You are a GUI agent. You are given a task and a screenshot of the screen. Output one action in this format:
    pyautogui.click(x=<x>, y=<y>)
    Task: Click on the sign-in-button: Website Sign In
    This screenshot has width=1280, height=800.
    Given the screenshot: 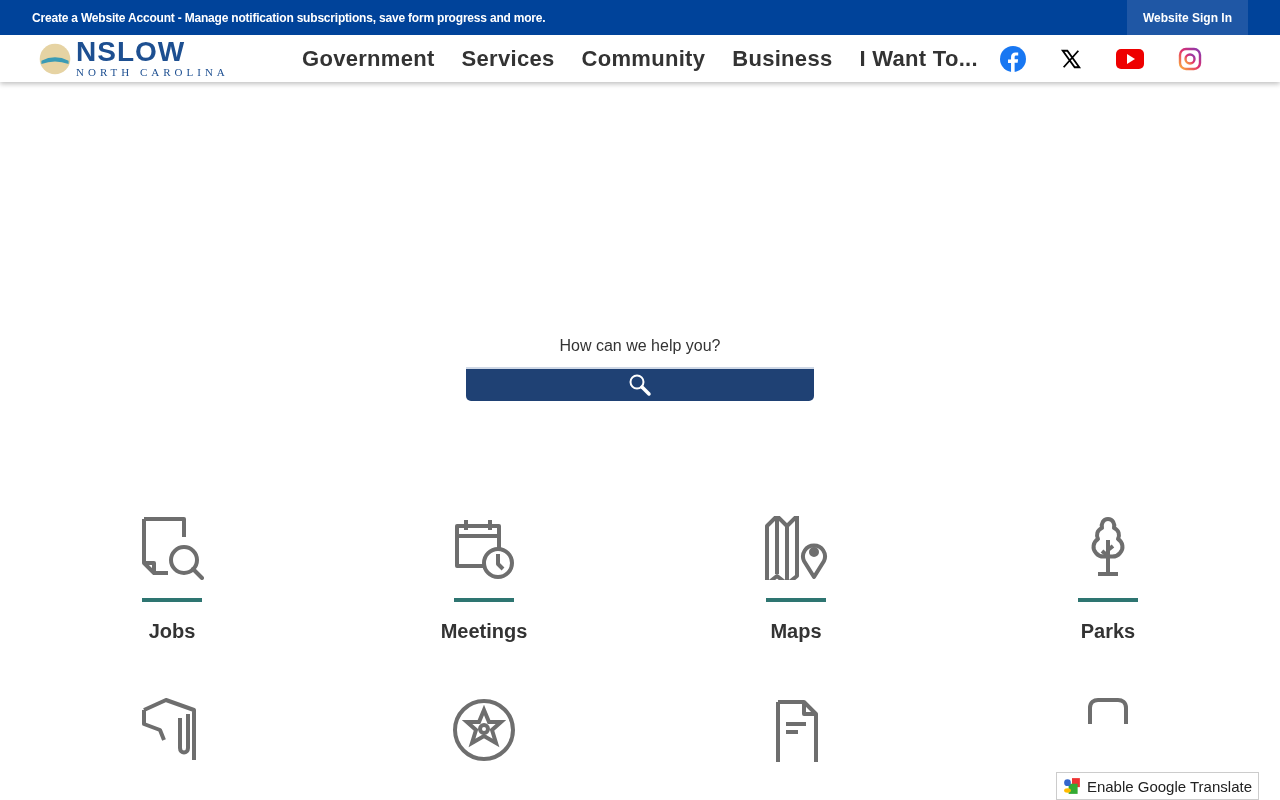 What is the action you would take?
    pyautogui.click(x=1187, y=17)
    